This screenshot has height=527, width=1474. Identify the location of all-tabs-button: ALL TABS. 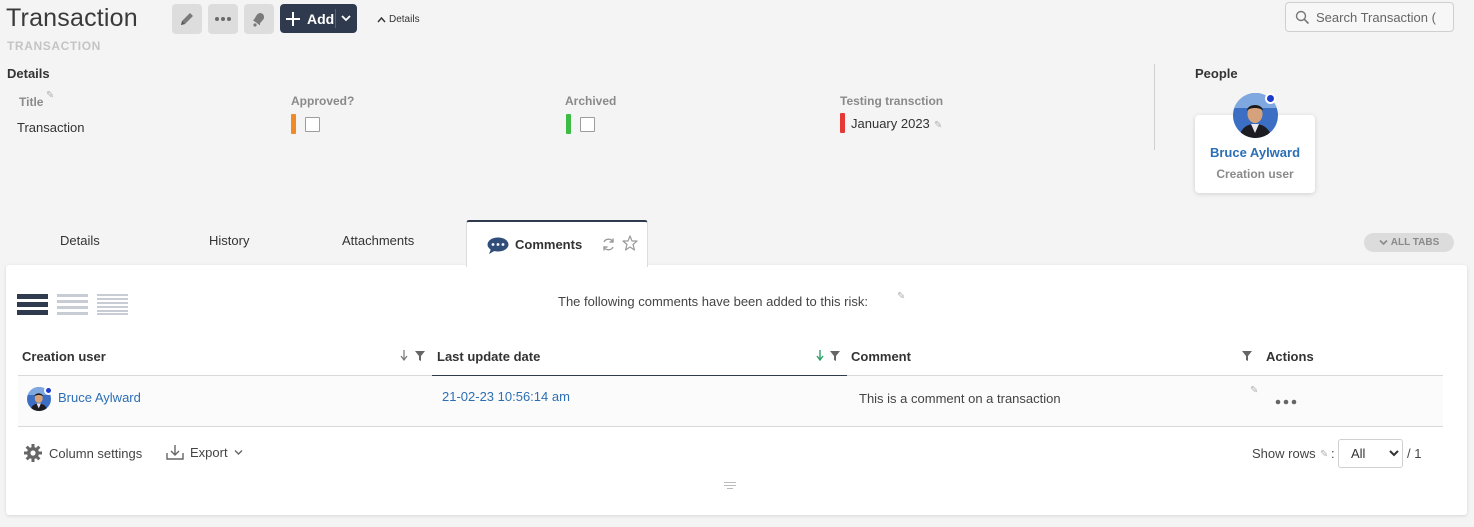
(1409, 242).